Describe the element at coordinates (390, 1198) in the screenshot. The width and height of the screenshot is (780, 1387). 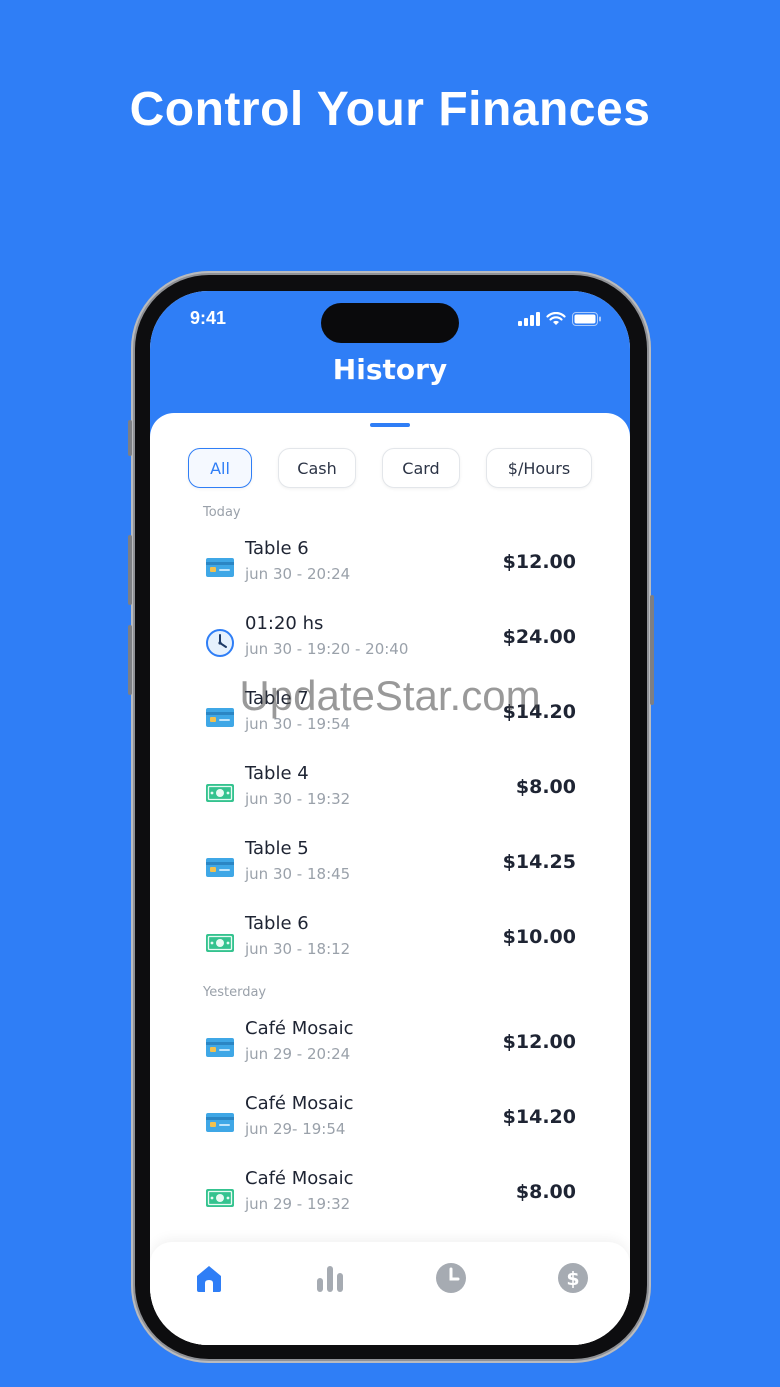
I see `transaction-row: Café Mosaic jun 29 - 19:32 $8.00` at that location.